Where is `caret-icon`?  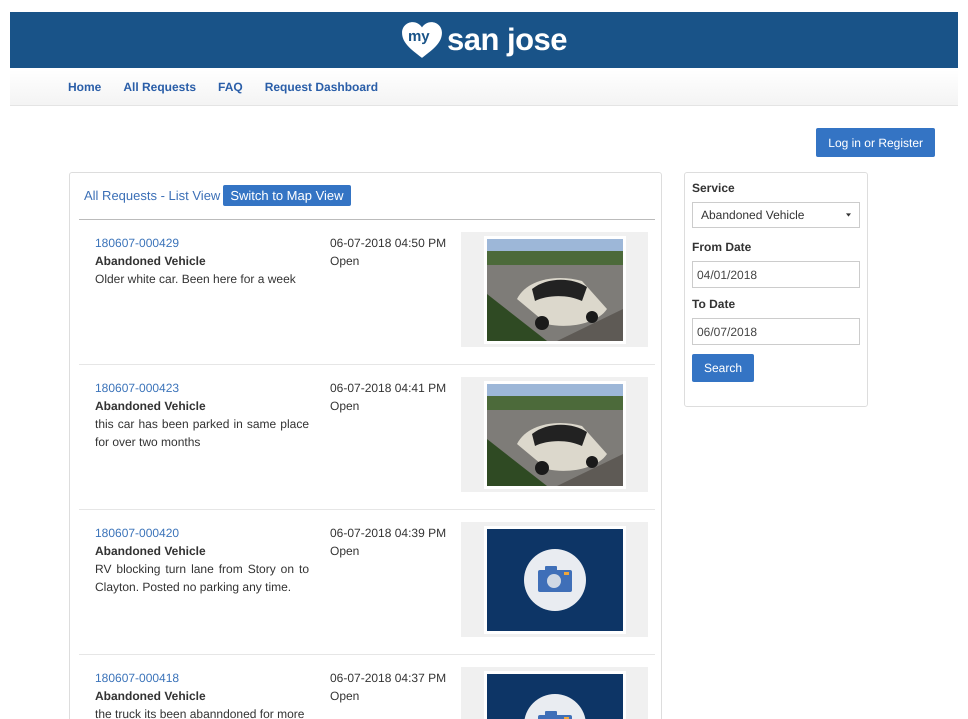 caret-icon is located at coordinates (848, 215).